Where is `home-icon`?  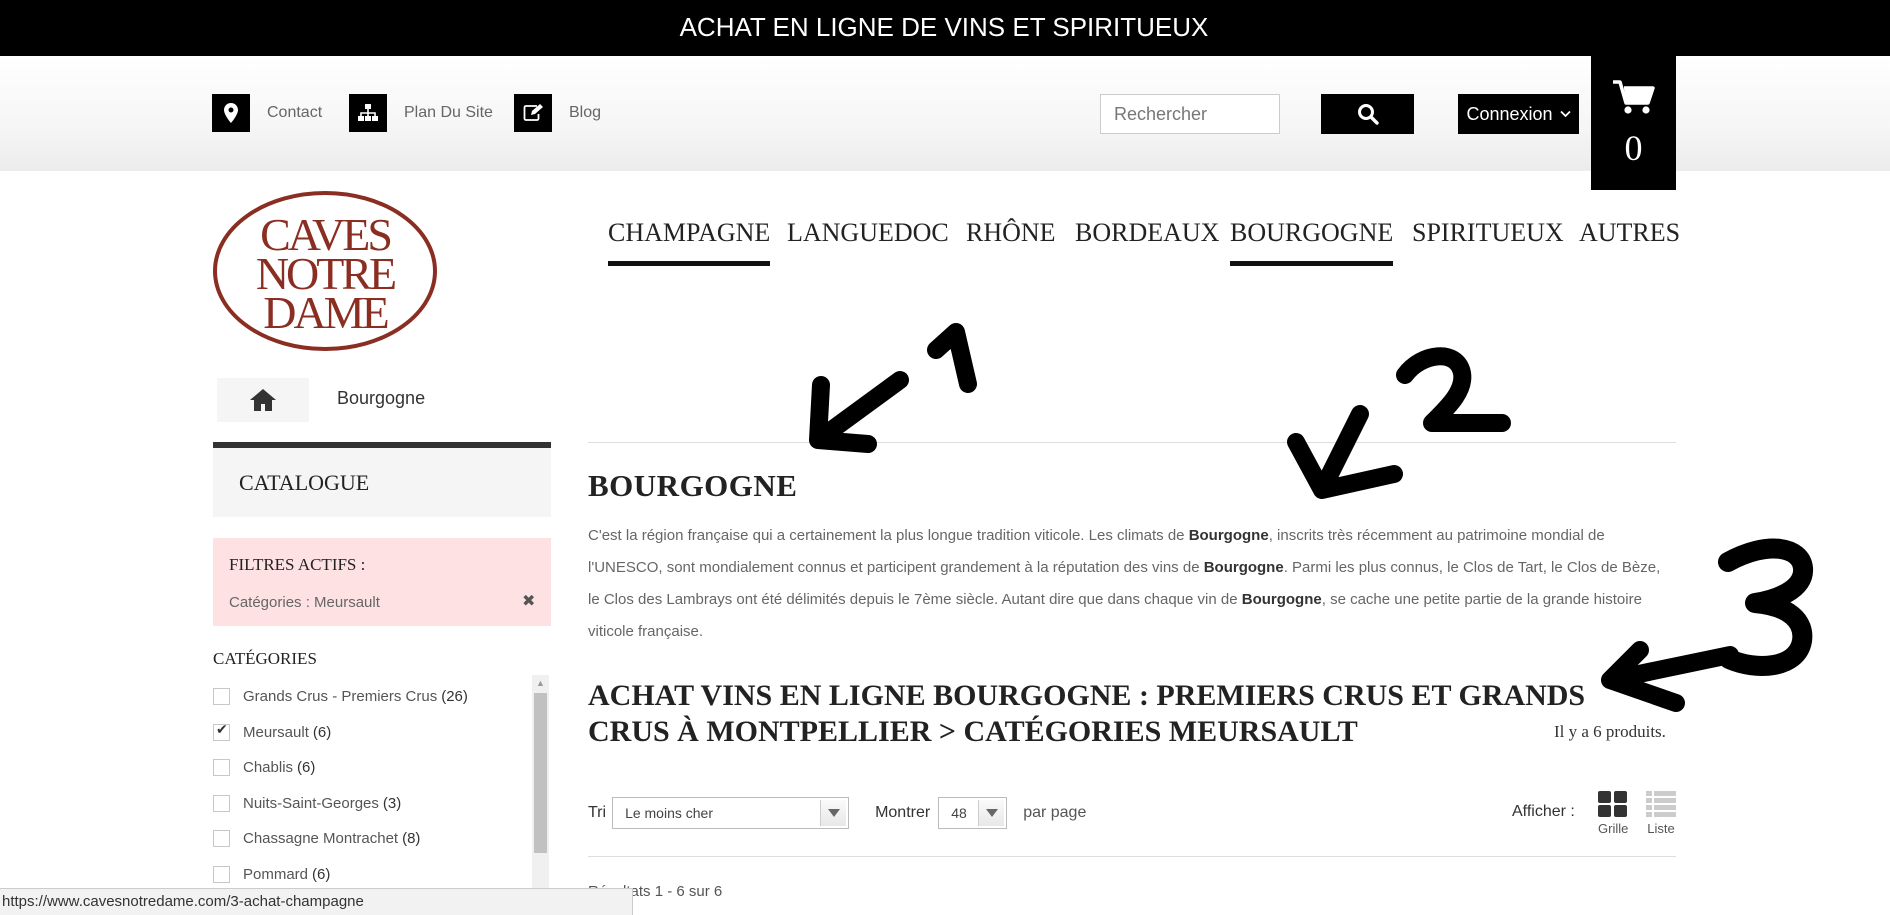
home-icon is located at coordinates (263, 400).